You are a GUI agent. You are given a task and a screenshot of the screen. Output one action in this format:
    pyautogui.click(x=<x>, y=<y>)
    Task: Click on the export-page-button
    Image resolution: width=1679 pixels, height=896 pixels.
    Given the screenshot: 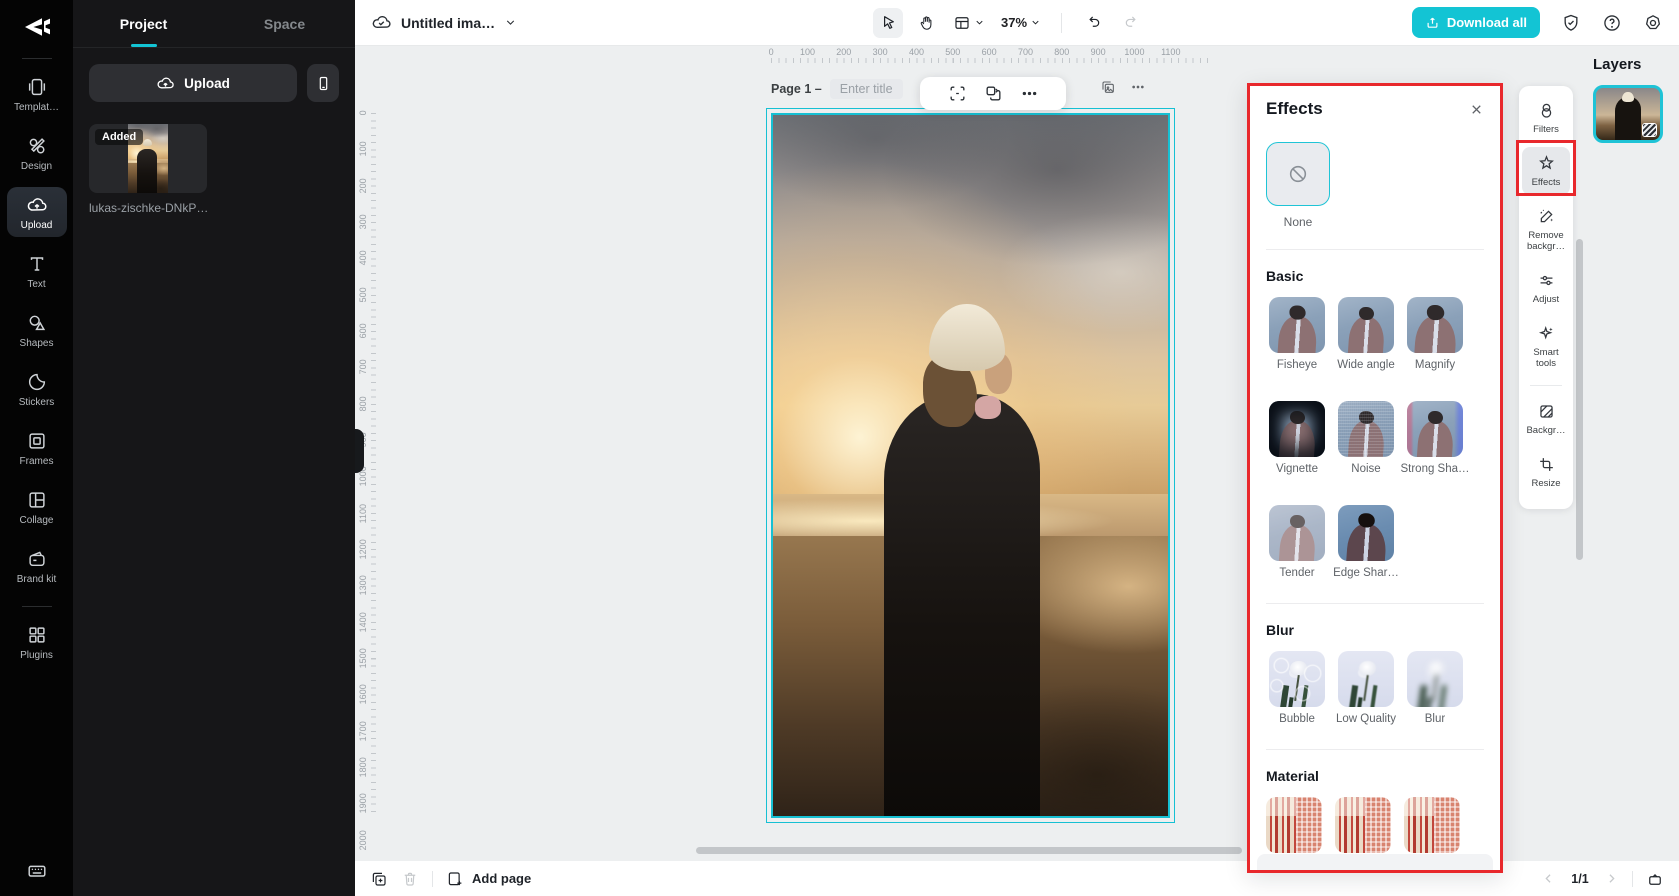 What is the action you would take?
    pyautogui.click(x=1655, y=879)
    